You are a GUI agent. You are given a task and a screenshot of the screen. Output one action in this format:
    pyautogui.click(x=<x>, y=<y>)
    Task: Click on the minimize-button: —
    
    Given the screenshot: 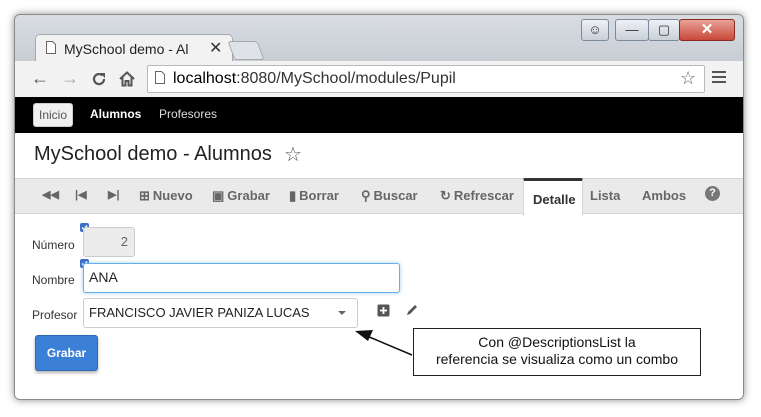 What is the action you would take?
    pyautogui.click(x=632, y=30)
    